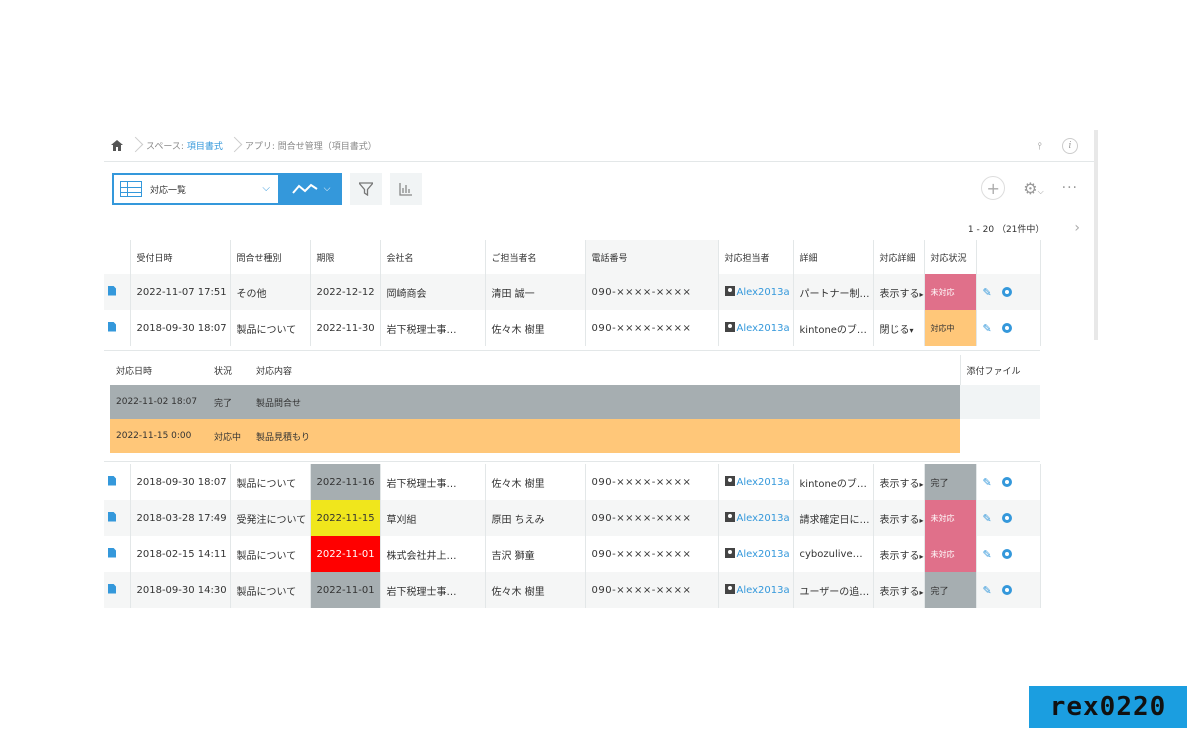 This screenshot has height=742, width=1200. What do you see at coordinates (833, 257) in the screenshot?
I see `column-header: 詳細` at bounding box center [833, 257].